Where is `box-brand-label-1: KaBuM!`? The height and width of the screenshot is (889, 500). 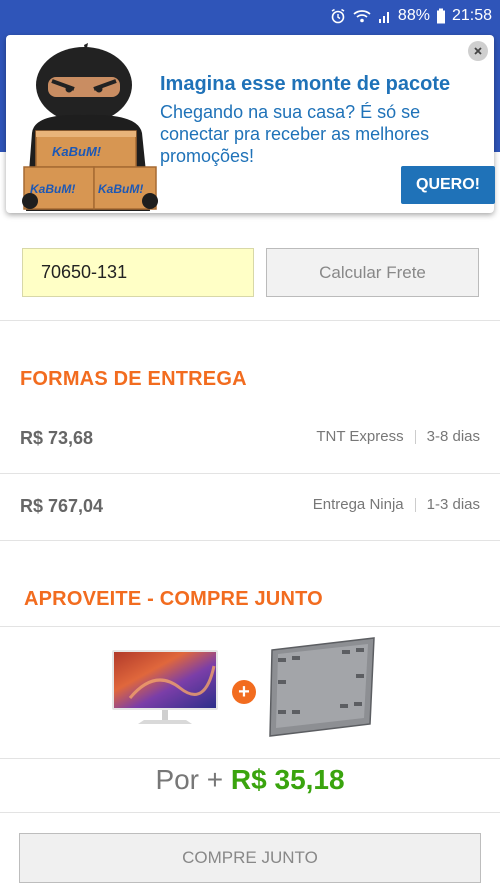 box-brand-label-1: KaBuM! is located at coordinates (77, 151).